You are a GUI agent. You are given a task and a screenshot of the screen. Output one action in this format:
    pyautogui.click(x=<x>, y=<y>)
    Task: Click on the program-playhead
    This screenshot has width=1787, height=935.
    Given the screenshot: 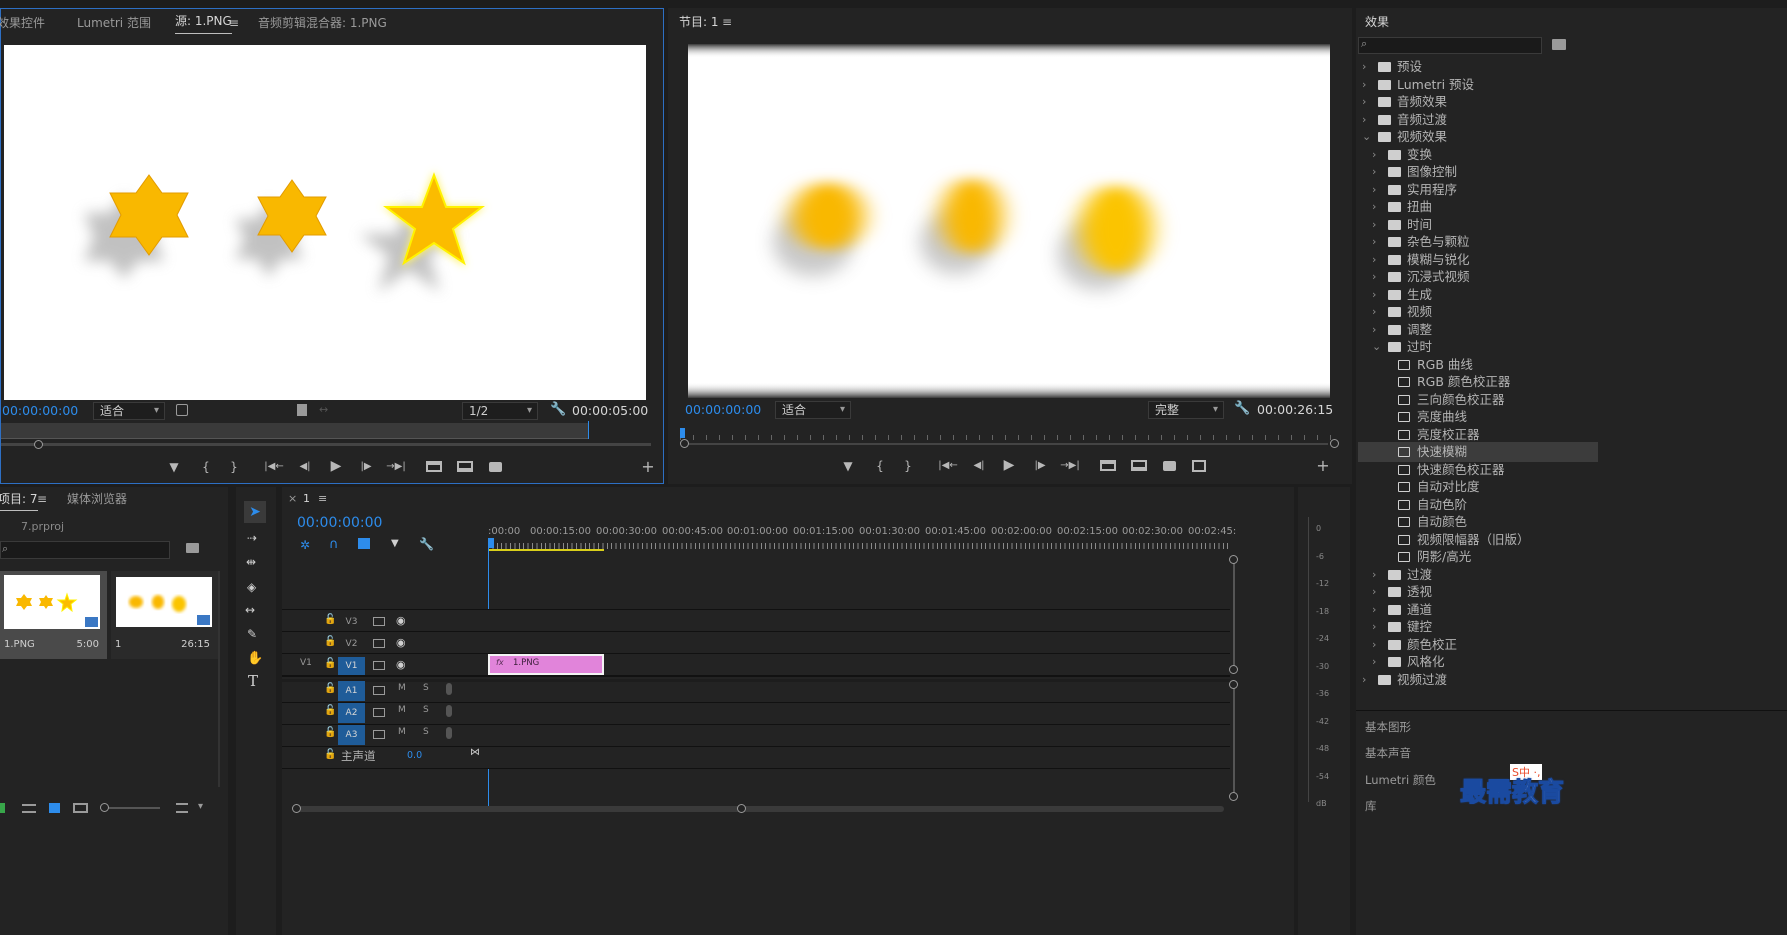 What is the action you would take?
    pyautogui.click(x=682, y=433)
    